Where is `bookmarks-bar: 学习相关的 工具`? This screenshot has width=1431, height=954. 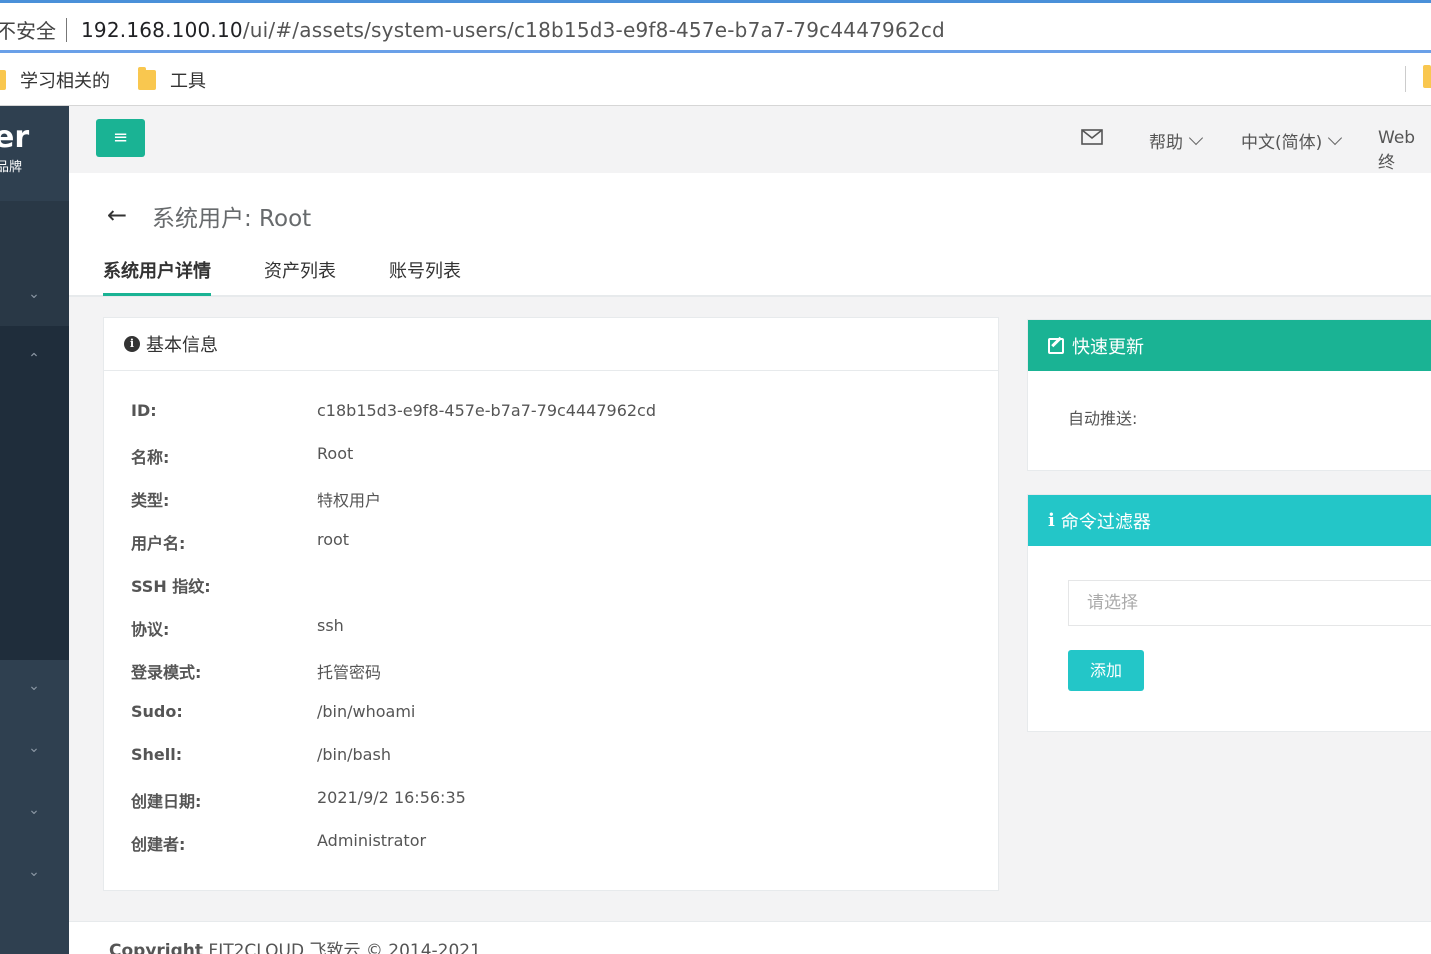
bookmarks-bar: 学习相关的 工具 is located at coordinates (715, 80).